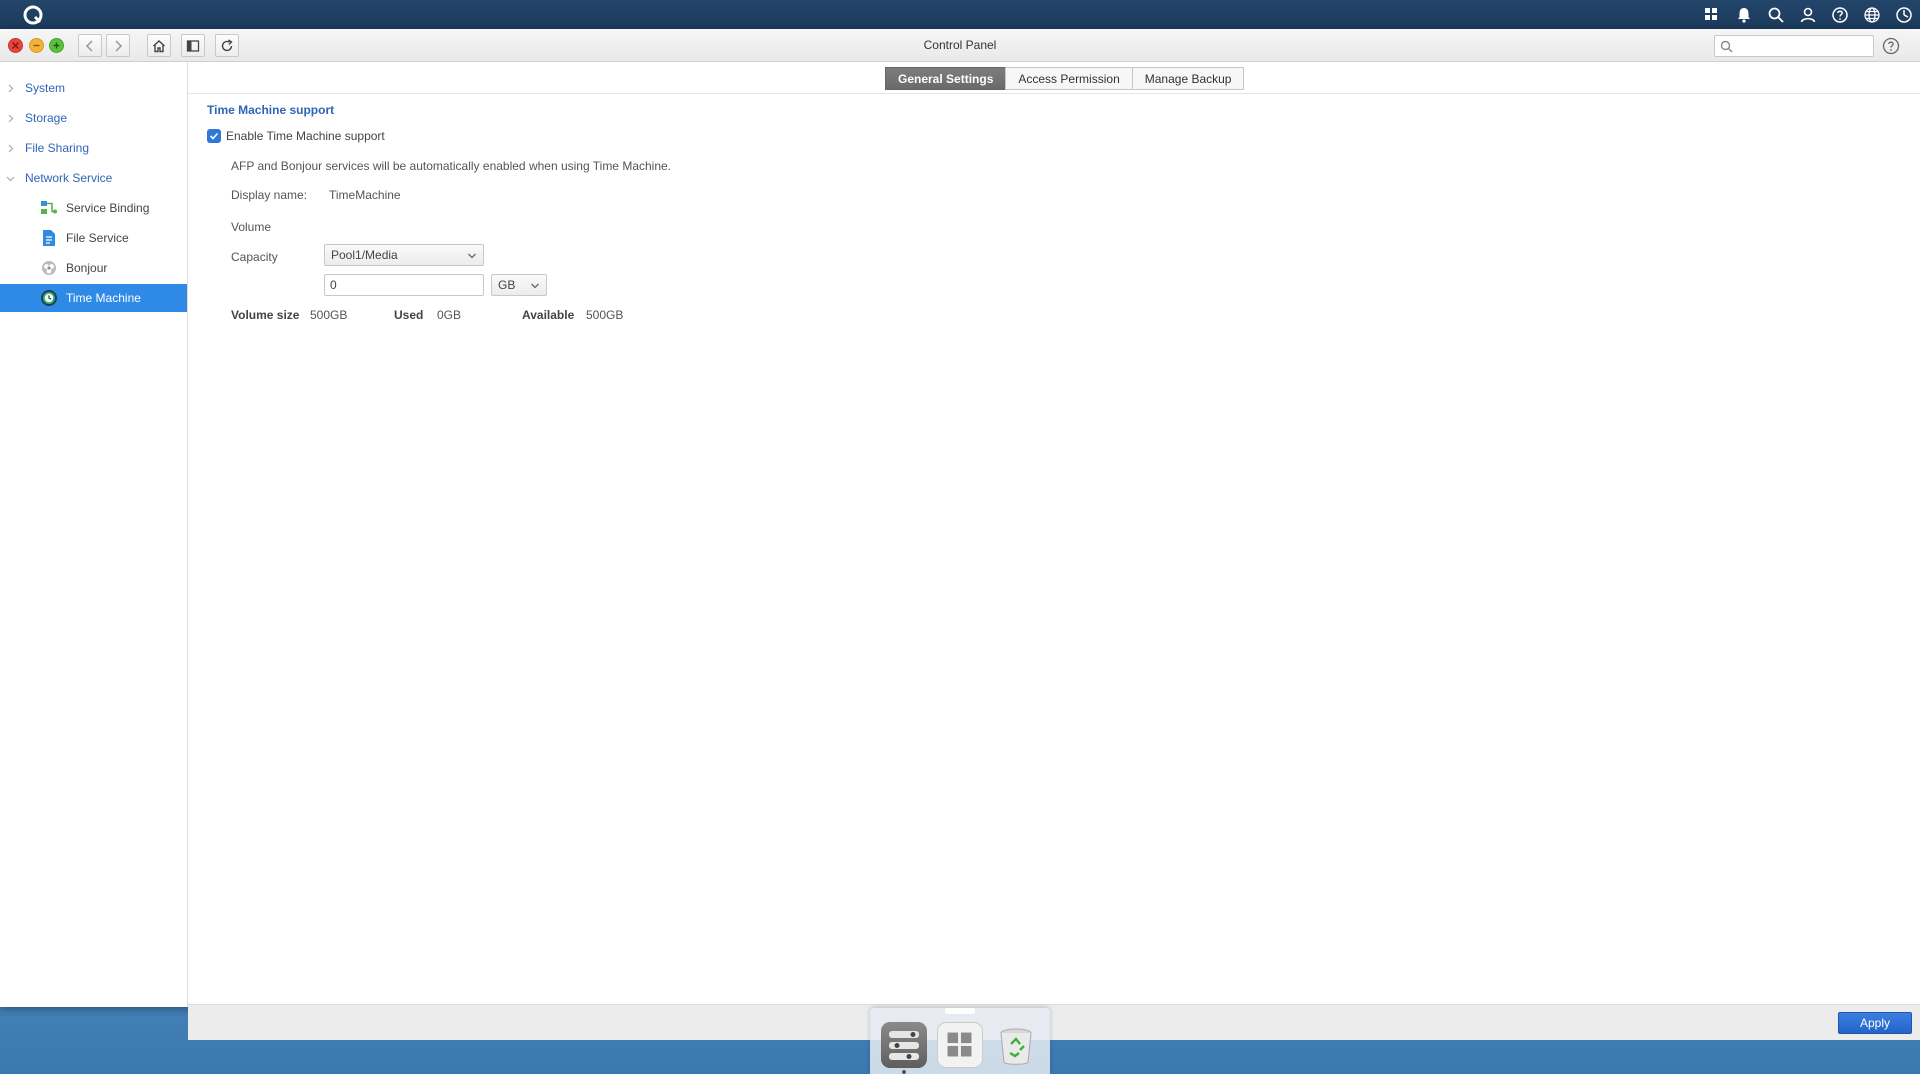  Describe the element at coordinates (69, 178) in the screenshot. I see `sidebar-item-label: Network Service` at that location.